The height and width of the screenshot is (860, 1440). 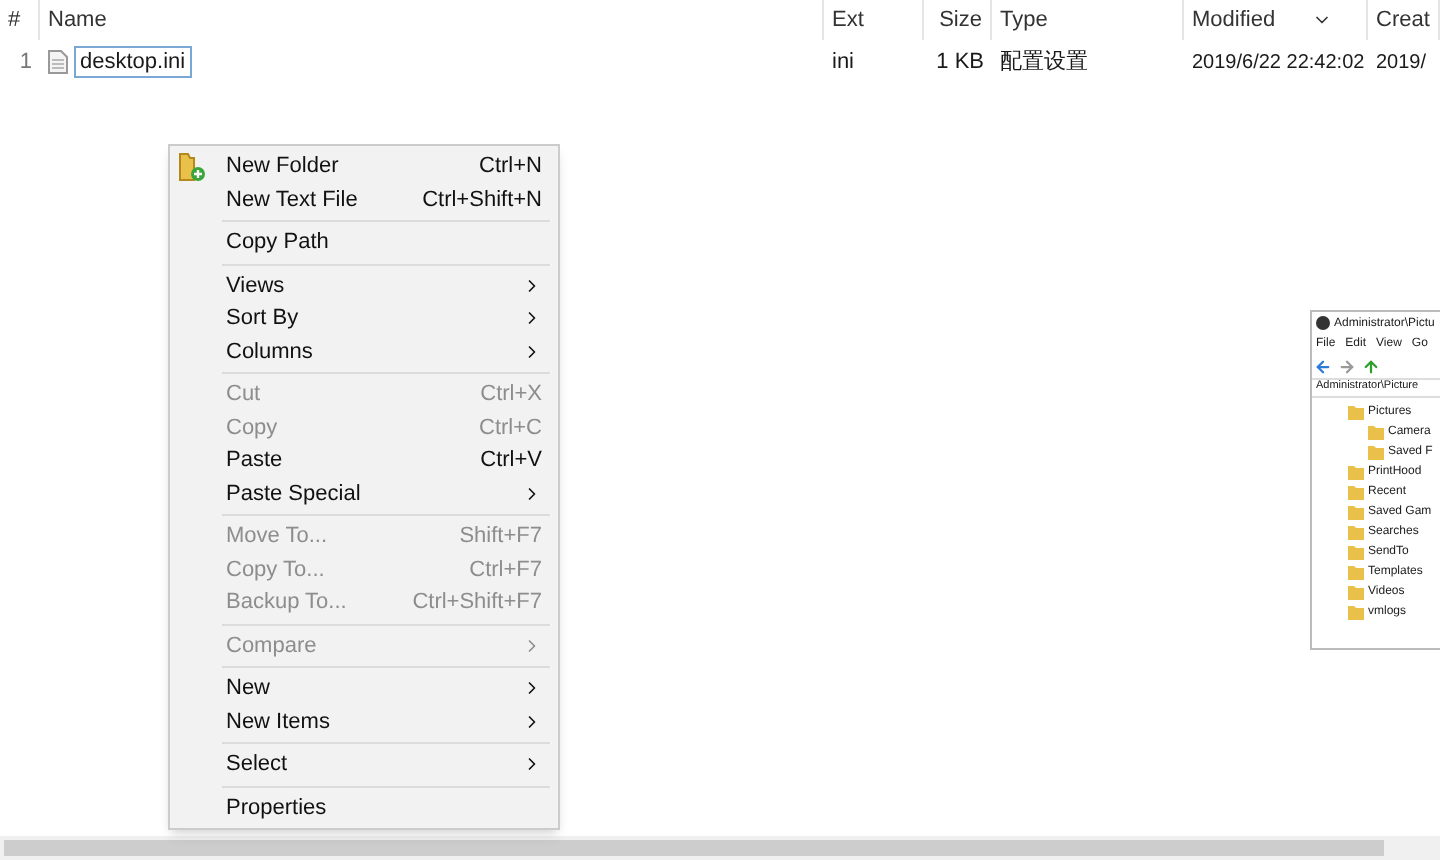 I want to click on up-icon, so click(x=1371, y=366).